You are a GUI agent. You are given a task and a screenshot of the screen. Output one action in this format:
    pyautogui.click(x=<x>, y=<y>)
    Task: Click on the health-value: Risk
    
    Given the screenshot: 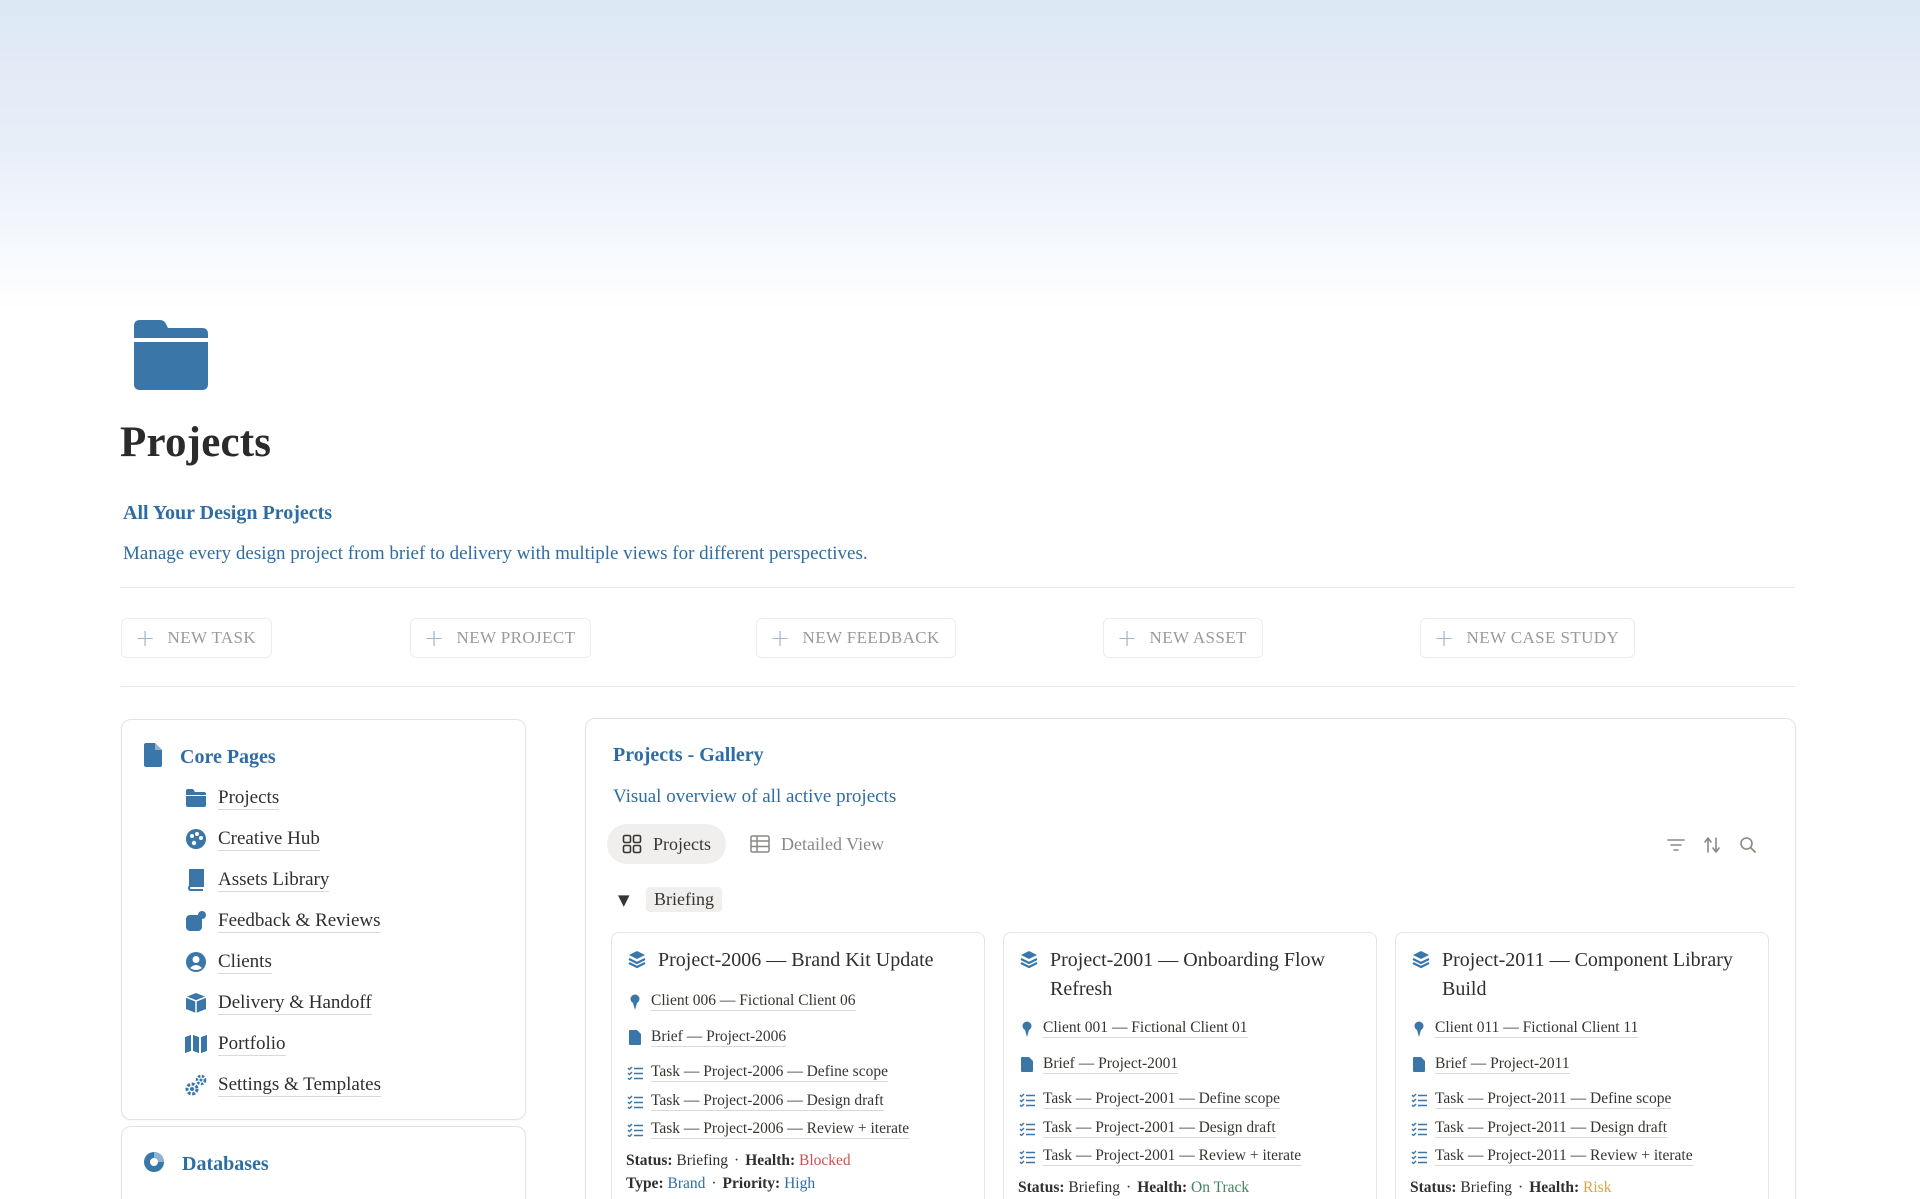 What is the action you would take?
    pyautogui.click(x=1597, y=1187)
    